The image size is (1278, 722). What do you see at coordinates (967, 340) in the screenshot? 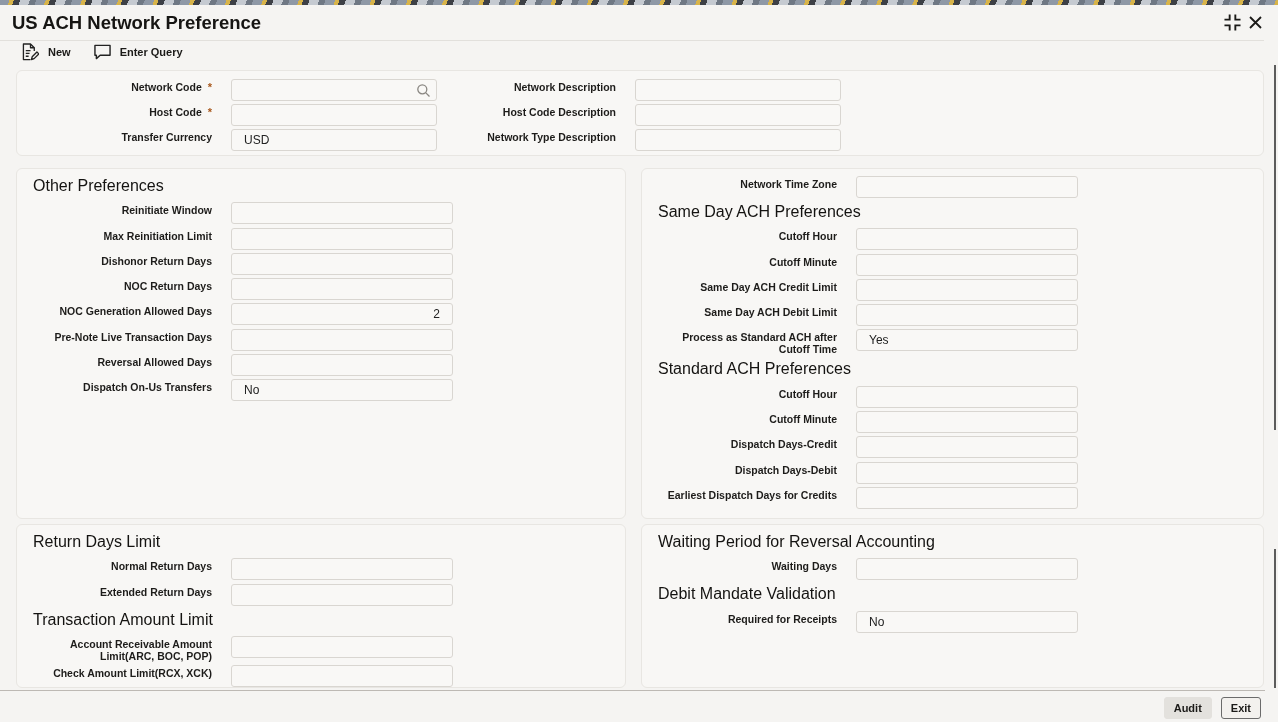
I see `input-field: Yes` at bounding box center [967, 340].